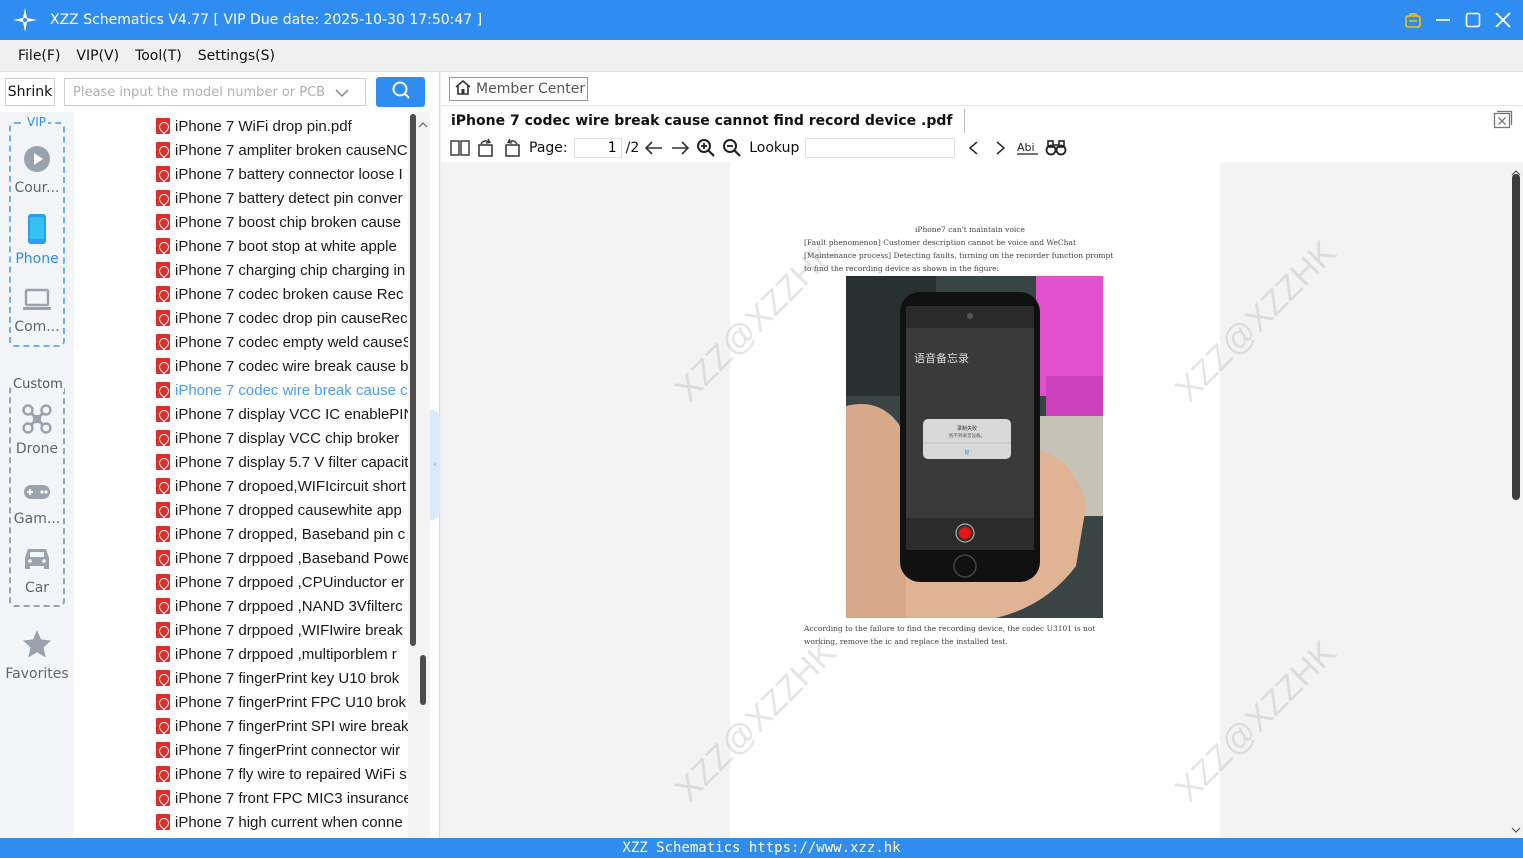 The height and width of the screenshot is (858, 1523). Describe the element at coordinates (1516, 828) in the screenshot. I see `scroll-down-arrow-icon` at that location.